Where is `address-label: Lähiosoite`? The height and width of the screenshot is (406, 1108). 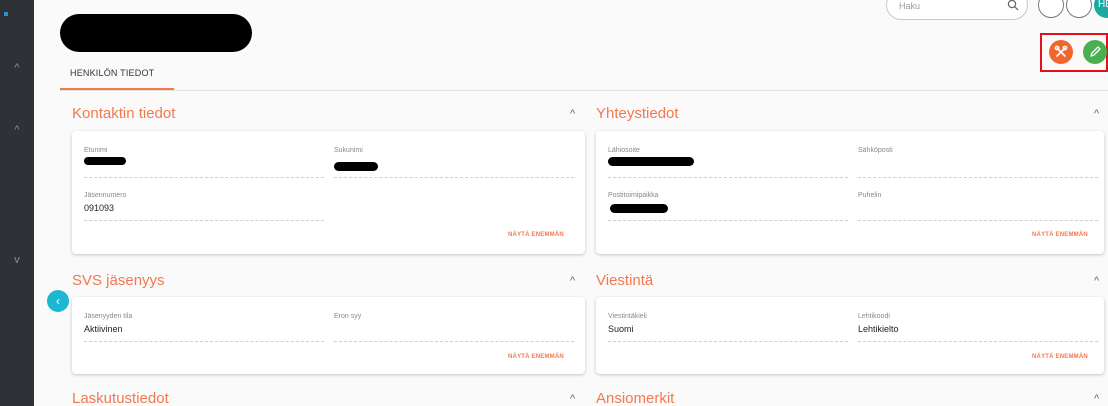
address-label: Lähiosoite is located at coordinates (624, 150).